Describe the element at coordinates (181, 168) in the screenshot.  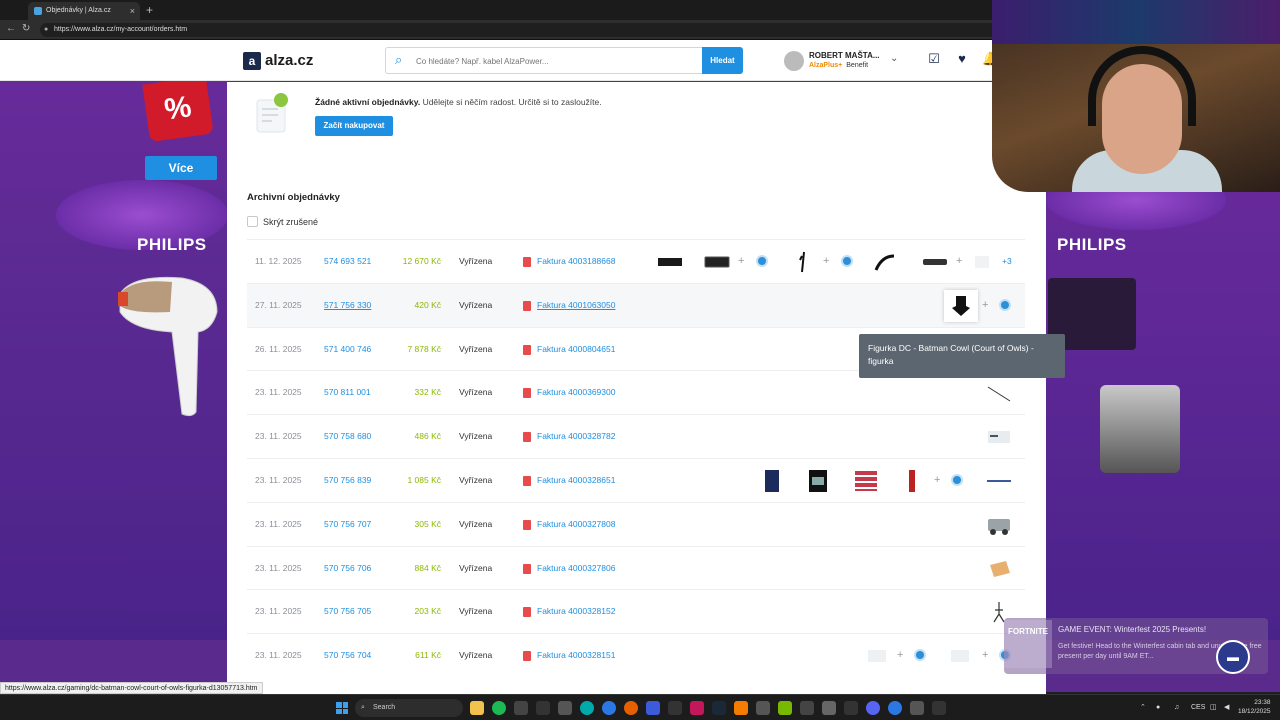
I see `more-button: Více` at that location.